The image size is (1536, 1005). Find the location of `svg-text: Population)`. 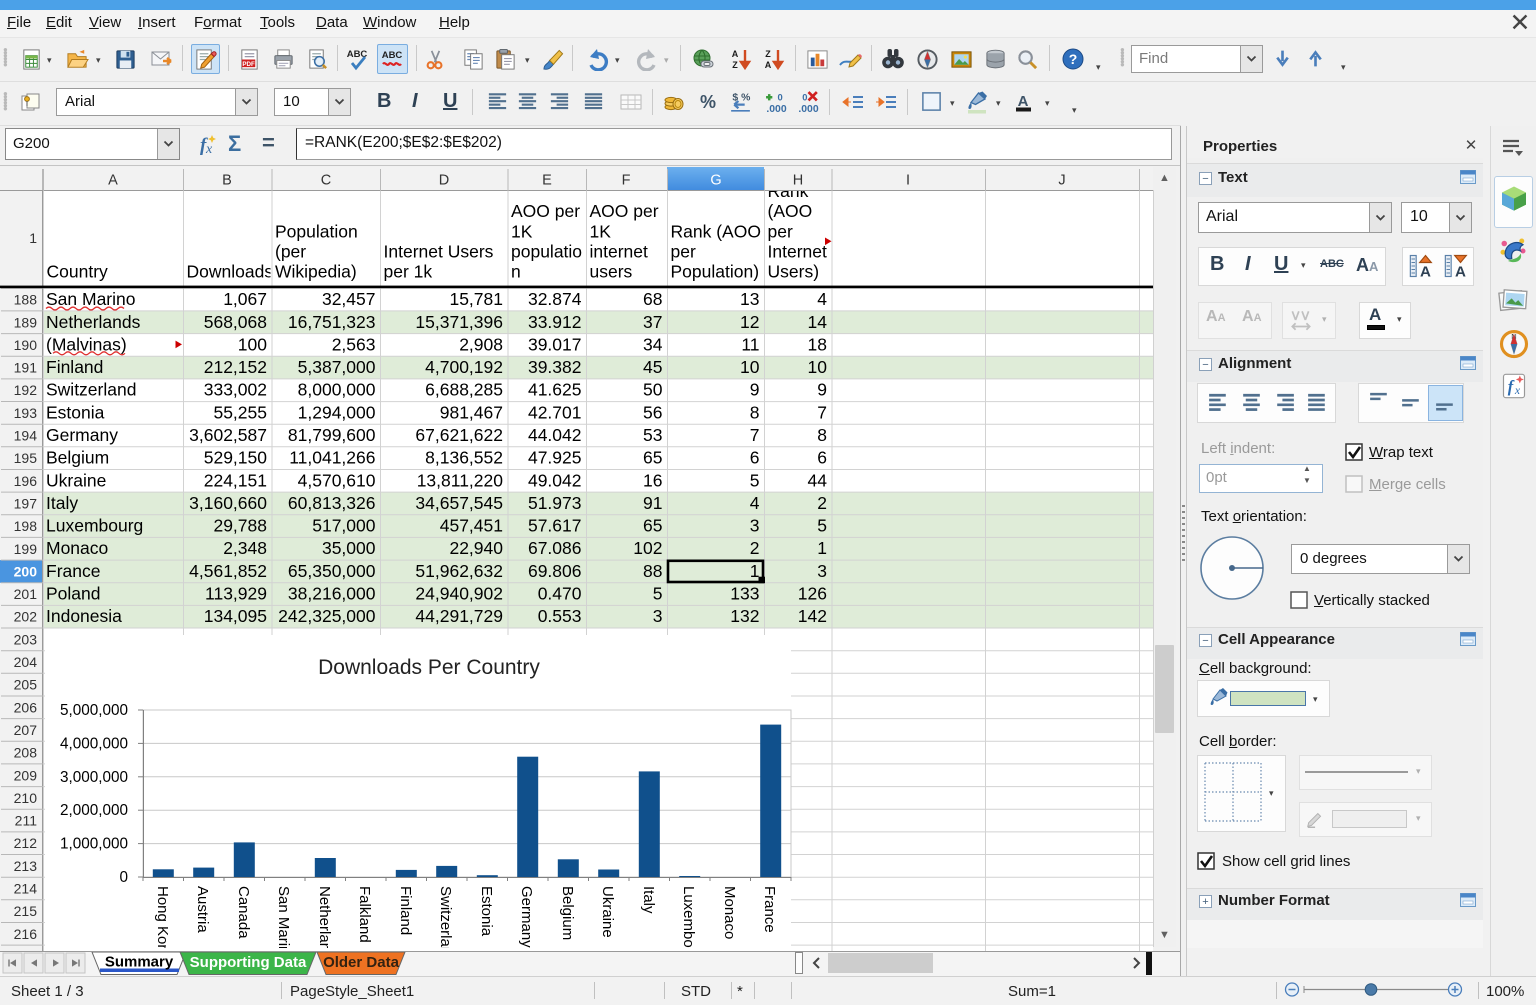

svg-text: Population) is located at coordinates (715, 272).